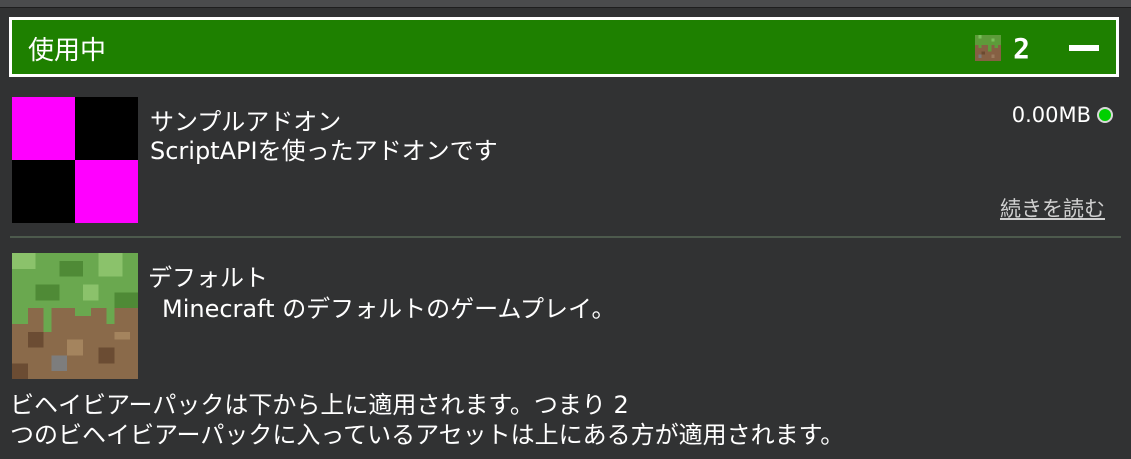 The height and width of the screenshot is (459, 1131). I want to click on collapse-button, so click(1084, 48).